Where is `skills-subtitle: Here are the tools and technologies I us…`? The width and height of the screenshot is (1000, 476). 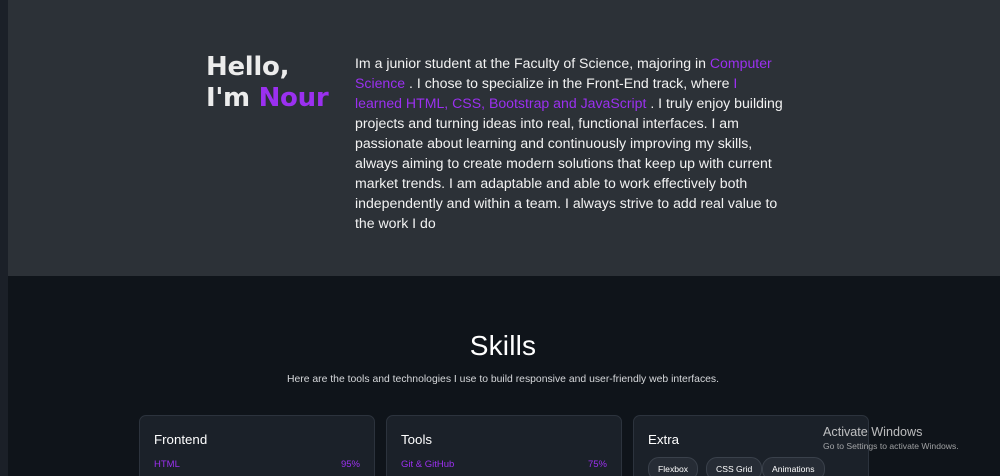 skills-subtitle: Here are the tools and technologies I us… is located at coordinates (503, 379).